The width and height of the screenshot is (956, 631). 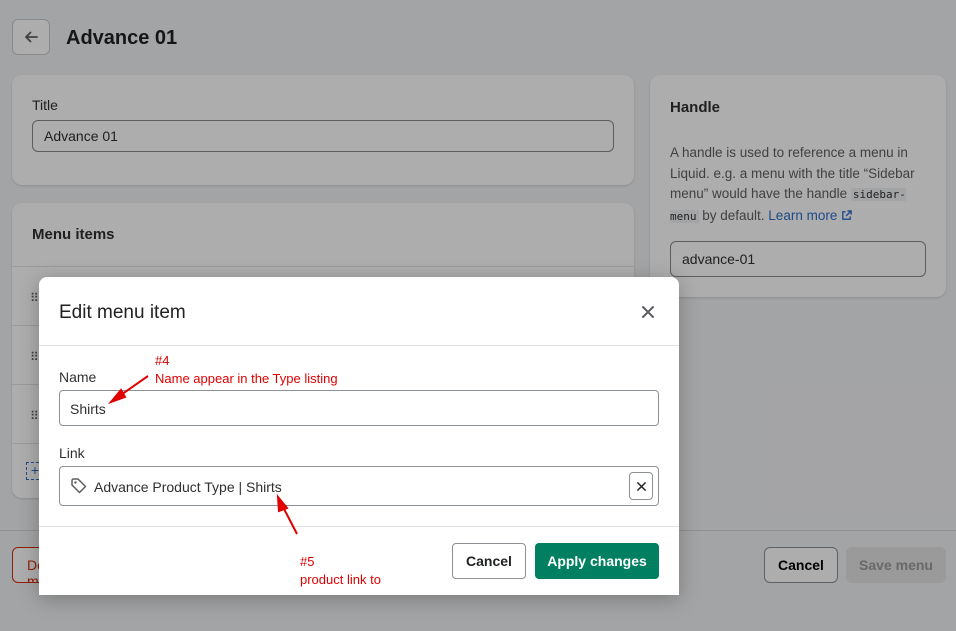 What do you see at coordinates (122, 312) in the screenshot?
I see `modal-title: Edit menu item` at bounding box center [122, 312].